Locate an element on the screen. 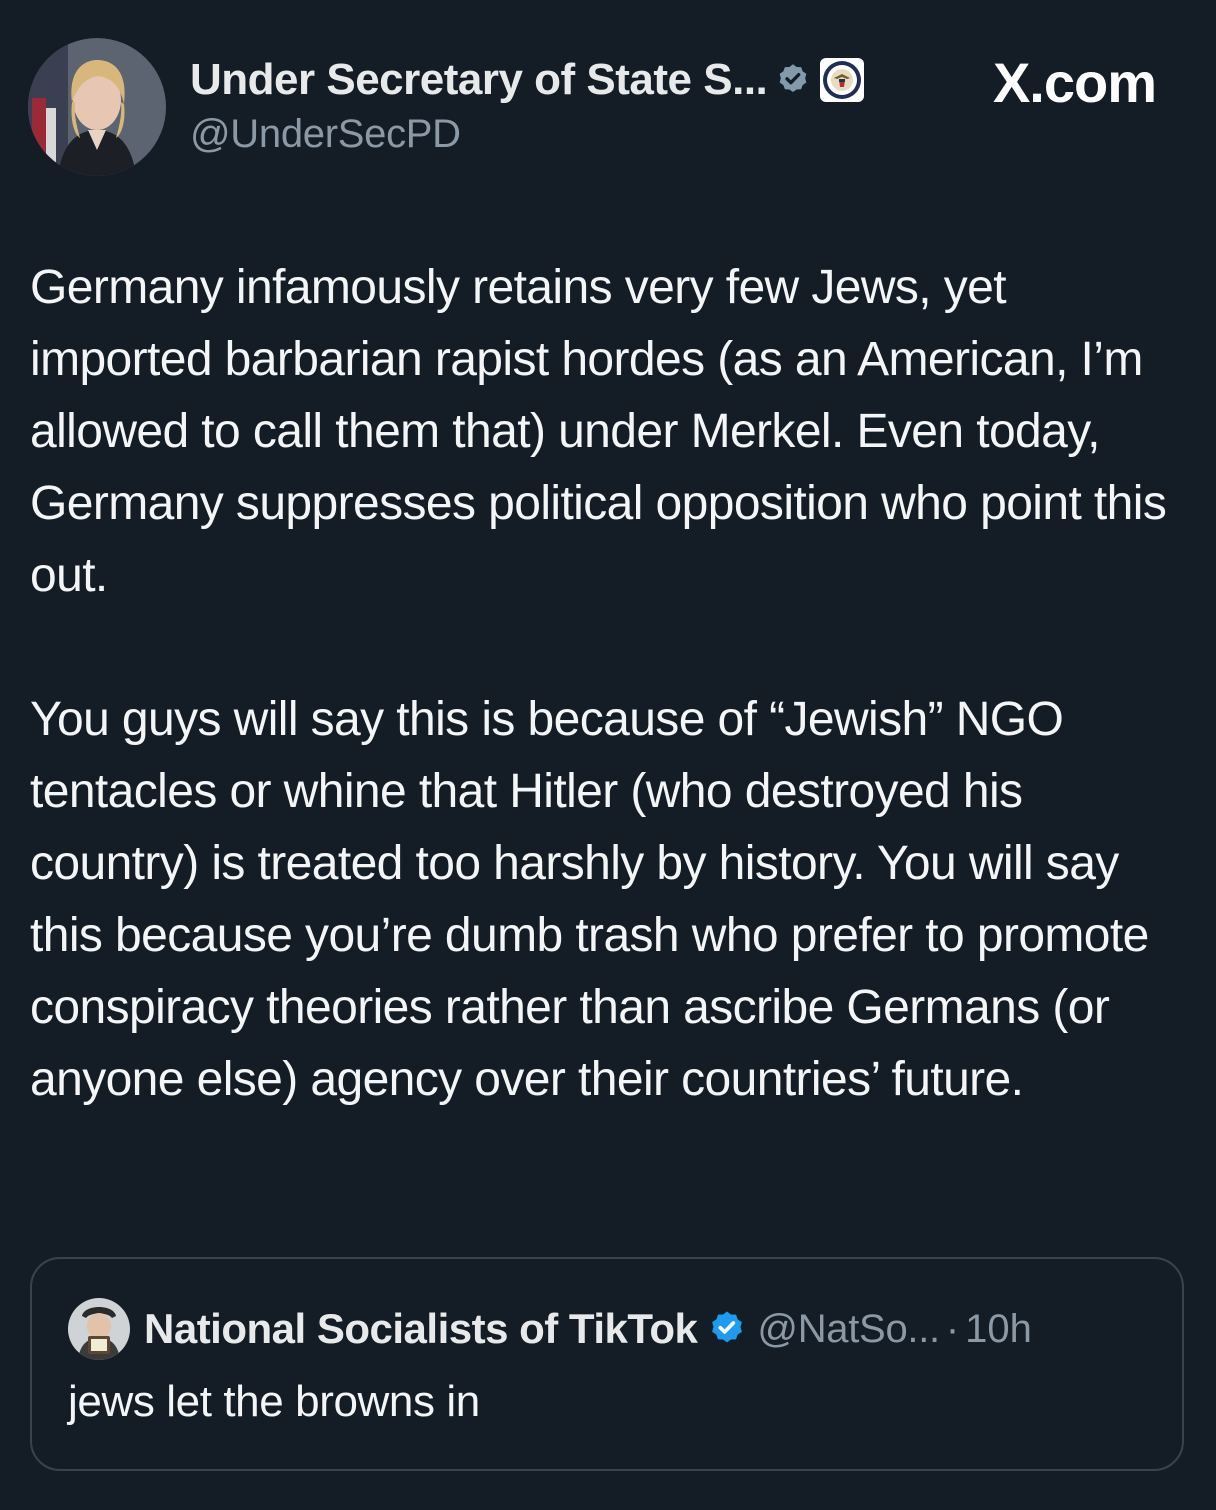 The image size is (1216, 1510). quoted-author-avatar is located at coordinates (99, 1329).